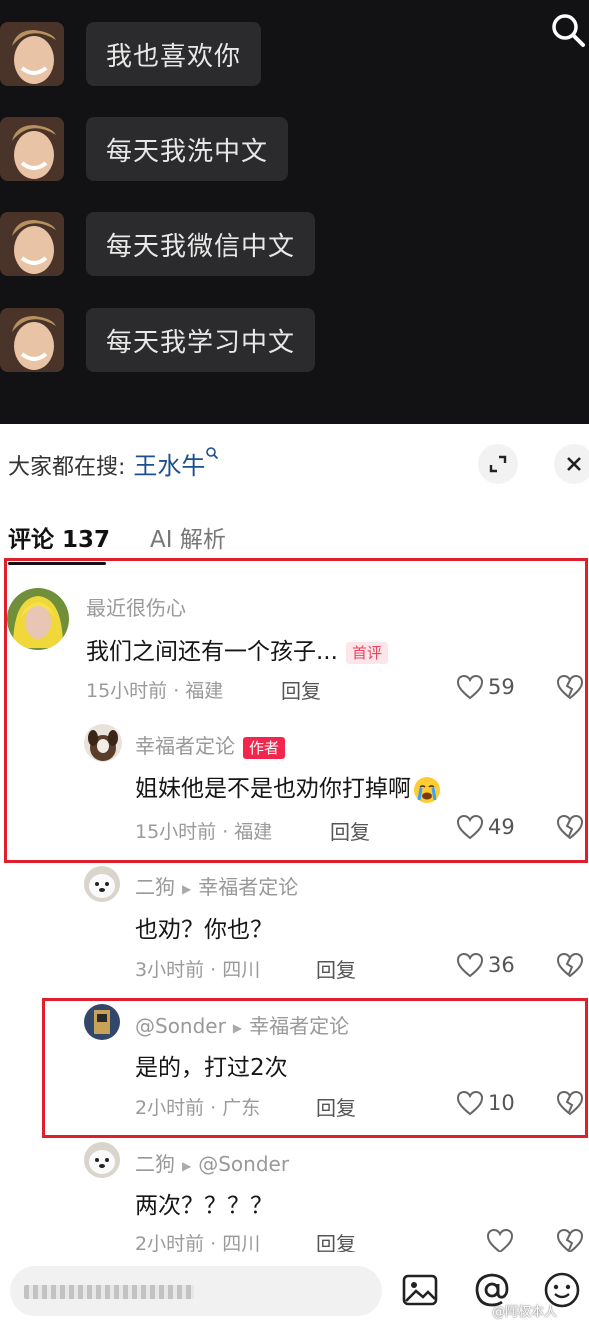 This screenshot has width=589, height=1326. I want to click on author-badge: 作者, so click(264, 747).